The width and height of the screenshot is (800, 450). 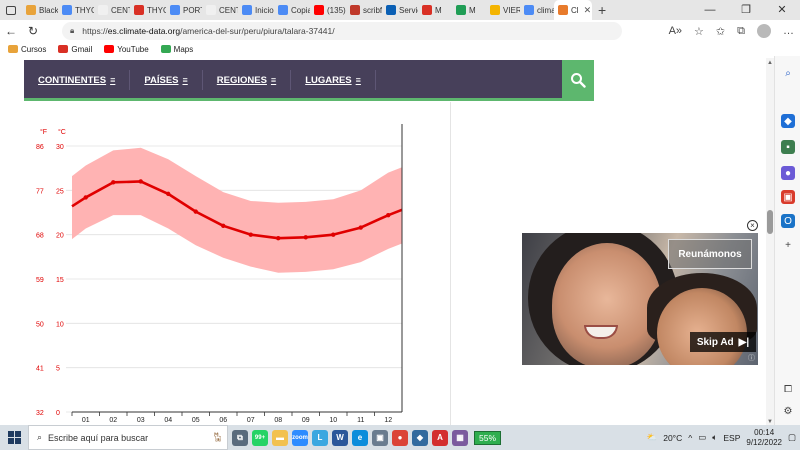 What do you see at coordinates (223, 420) in the screenshot?
I see `x-tick-label: 06` at bounding box center [223, 420].